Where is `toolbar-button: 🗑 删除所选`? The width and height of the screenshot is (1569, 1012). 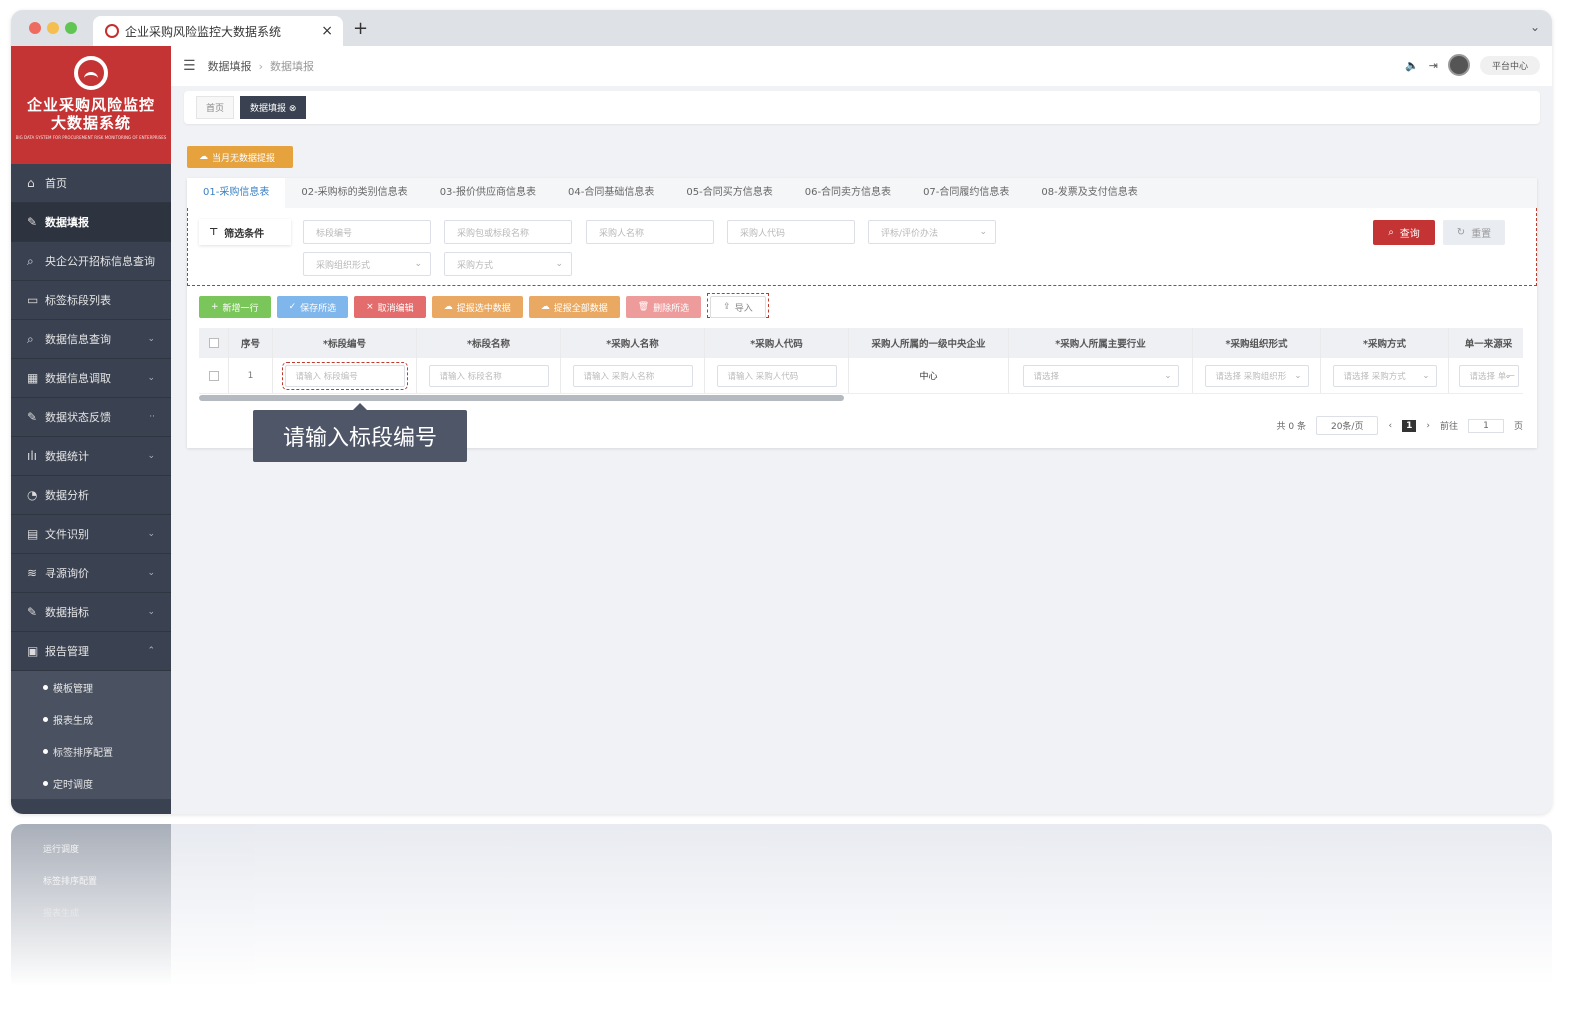 toolbar-button: 🗑 删除所选 is located at coordinates (663, 307).